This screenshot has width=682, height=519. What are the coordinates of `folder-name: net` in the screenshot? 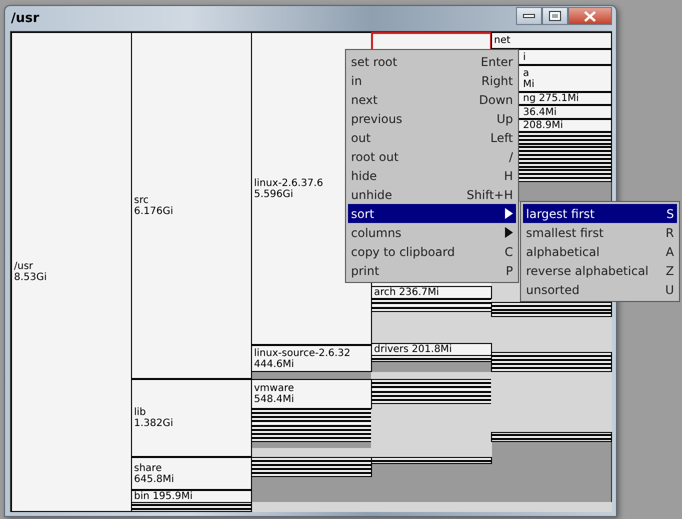 It's located at (503, 40).